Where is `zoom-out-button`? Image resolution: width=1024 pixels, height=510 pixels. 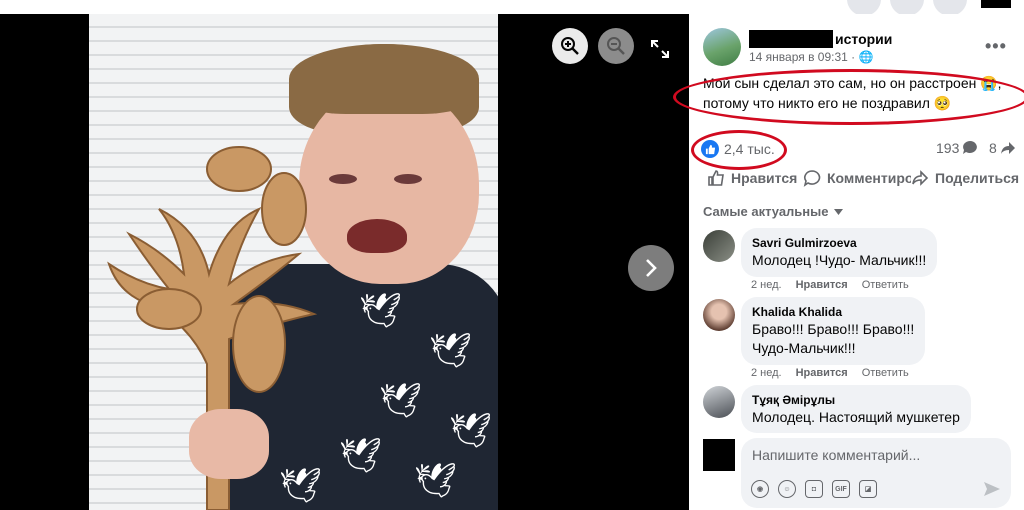 zoom-out-button is located at coordinates (616, 46).